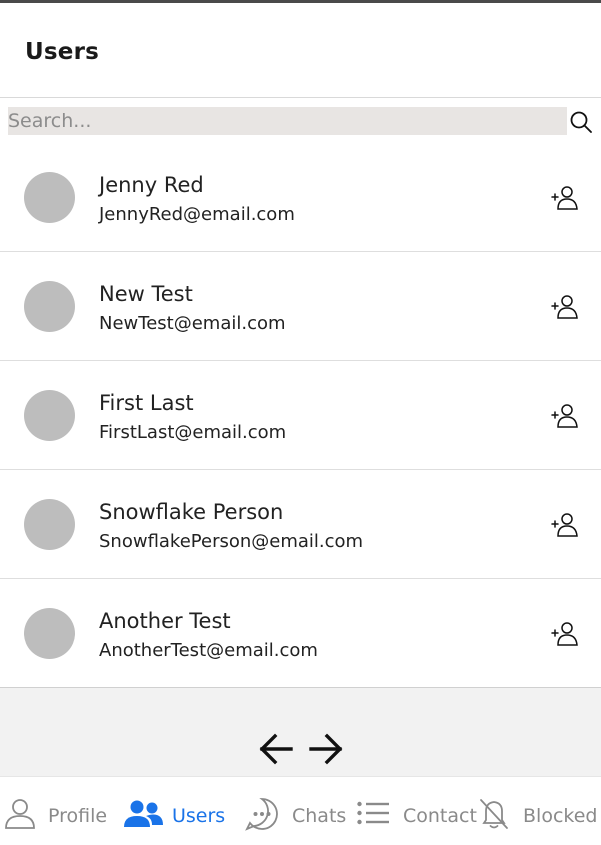 Image resolution: width=601 pixels, height=845 pixels. I want to click on list-item: New Test NewTest@email.com, so click(300, 306).